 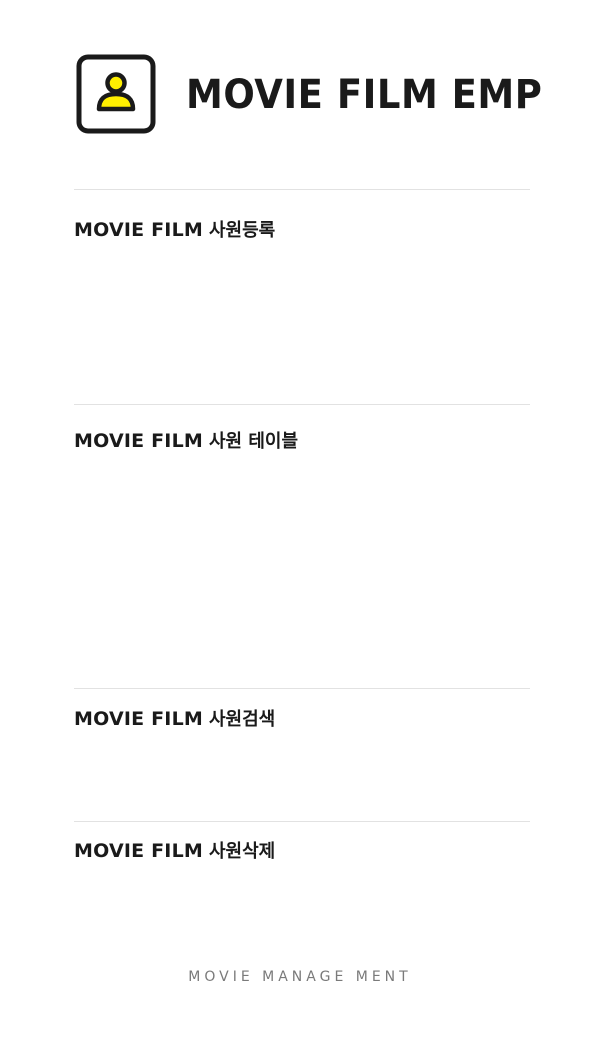 I want to click on section-title: 사원검색, so click(x=242, y=719).